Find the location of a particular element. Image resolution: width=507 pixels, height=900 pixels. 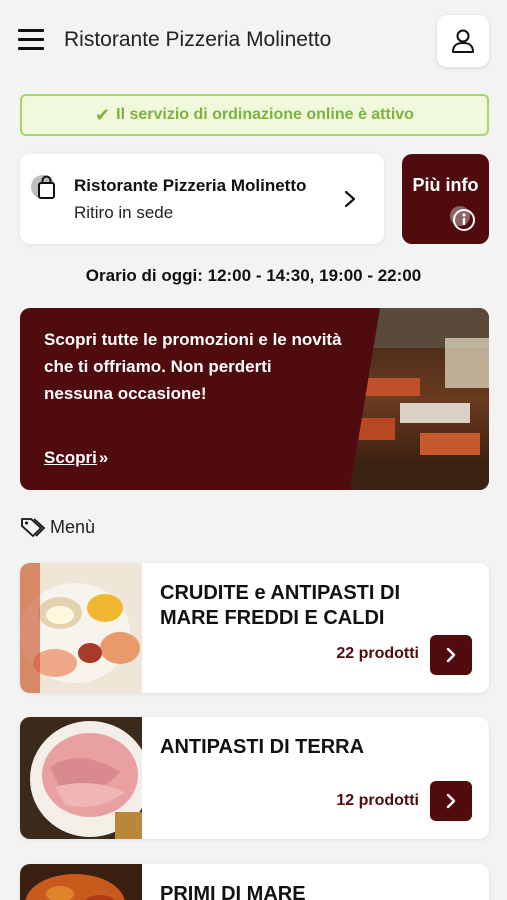

tags-icon is located at coordinates (33, 527).